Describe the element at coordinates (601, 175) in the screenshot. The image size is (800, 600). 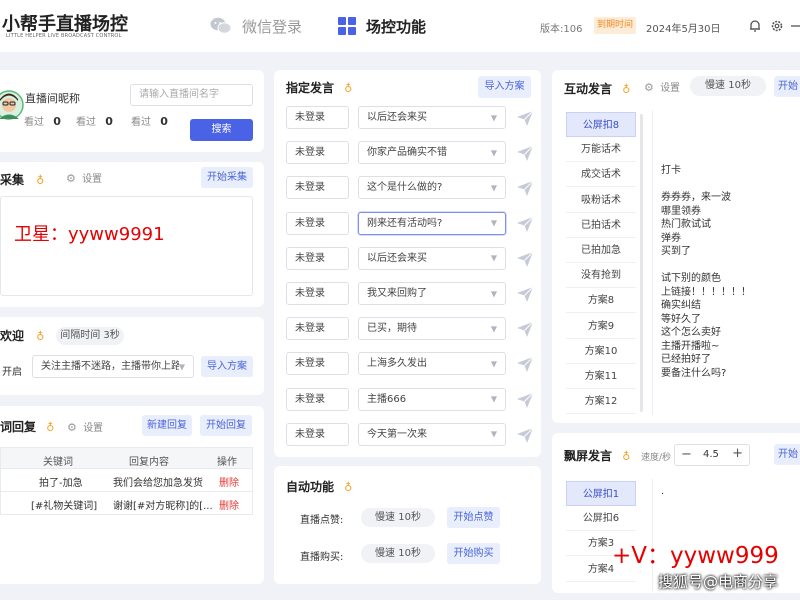
I see `tab-item: 成交话术` at that location.